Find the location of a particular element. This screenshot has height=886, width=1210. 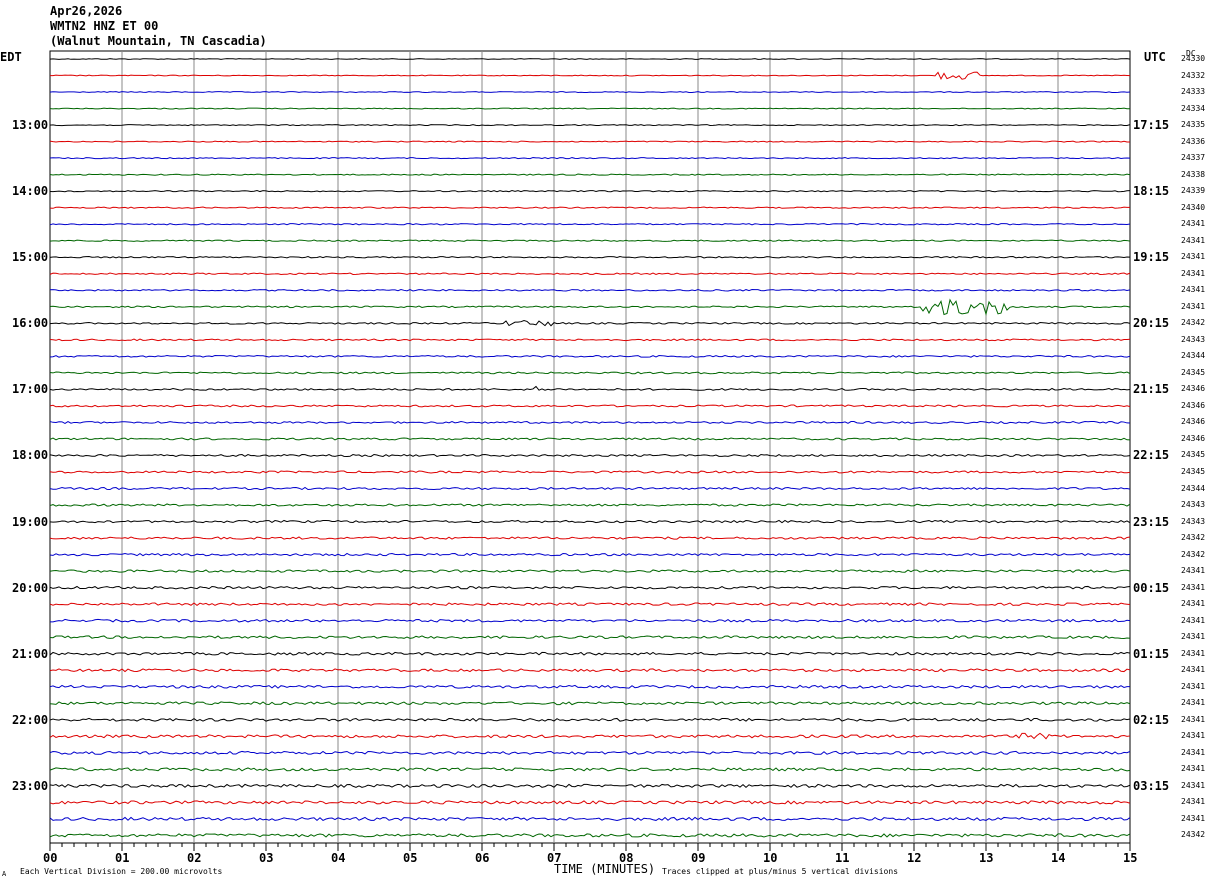

x-tick-label: 00 is located at coordinates (50, 858).